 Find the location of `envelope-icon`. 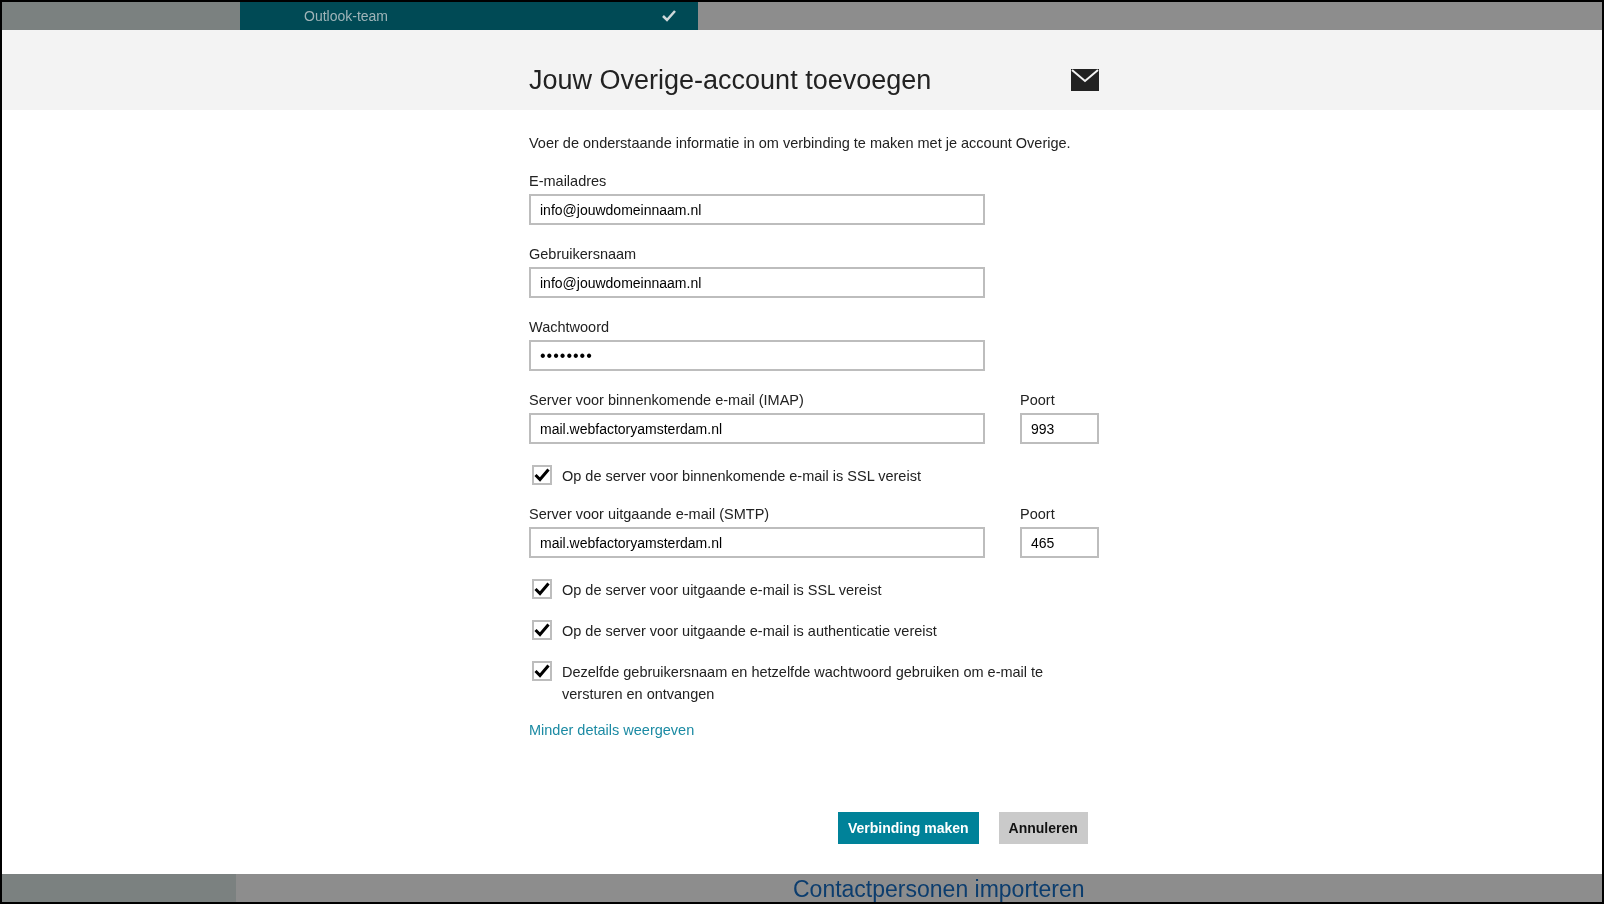

envelope-icon is located at coordinates (1085, 80).